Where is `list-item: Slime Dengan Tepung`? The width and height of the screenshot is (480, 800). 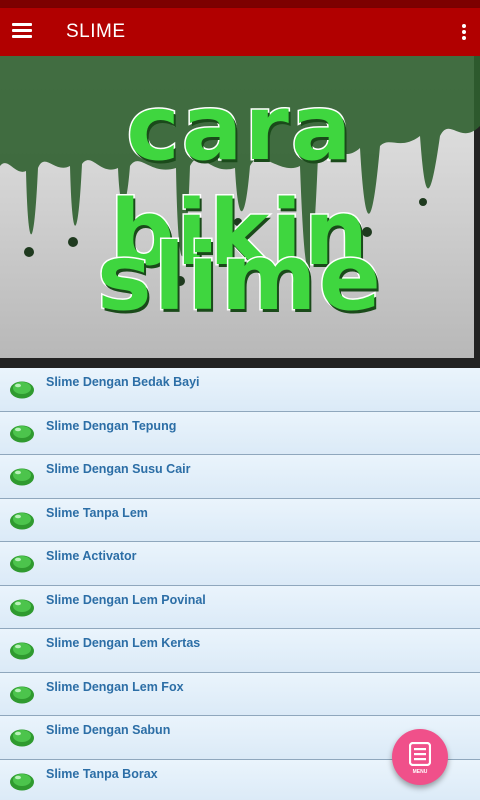 list-item: Slime Dengan Tepung is located at coordinates (240, 433).